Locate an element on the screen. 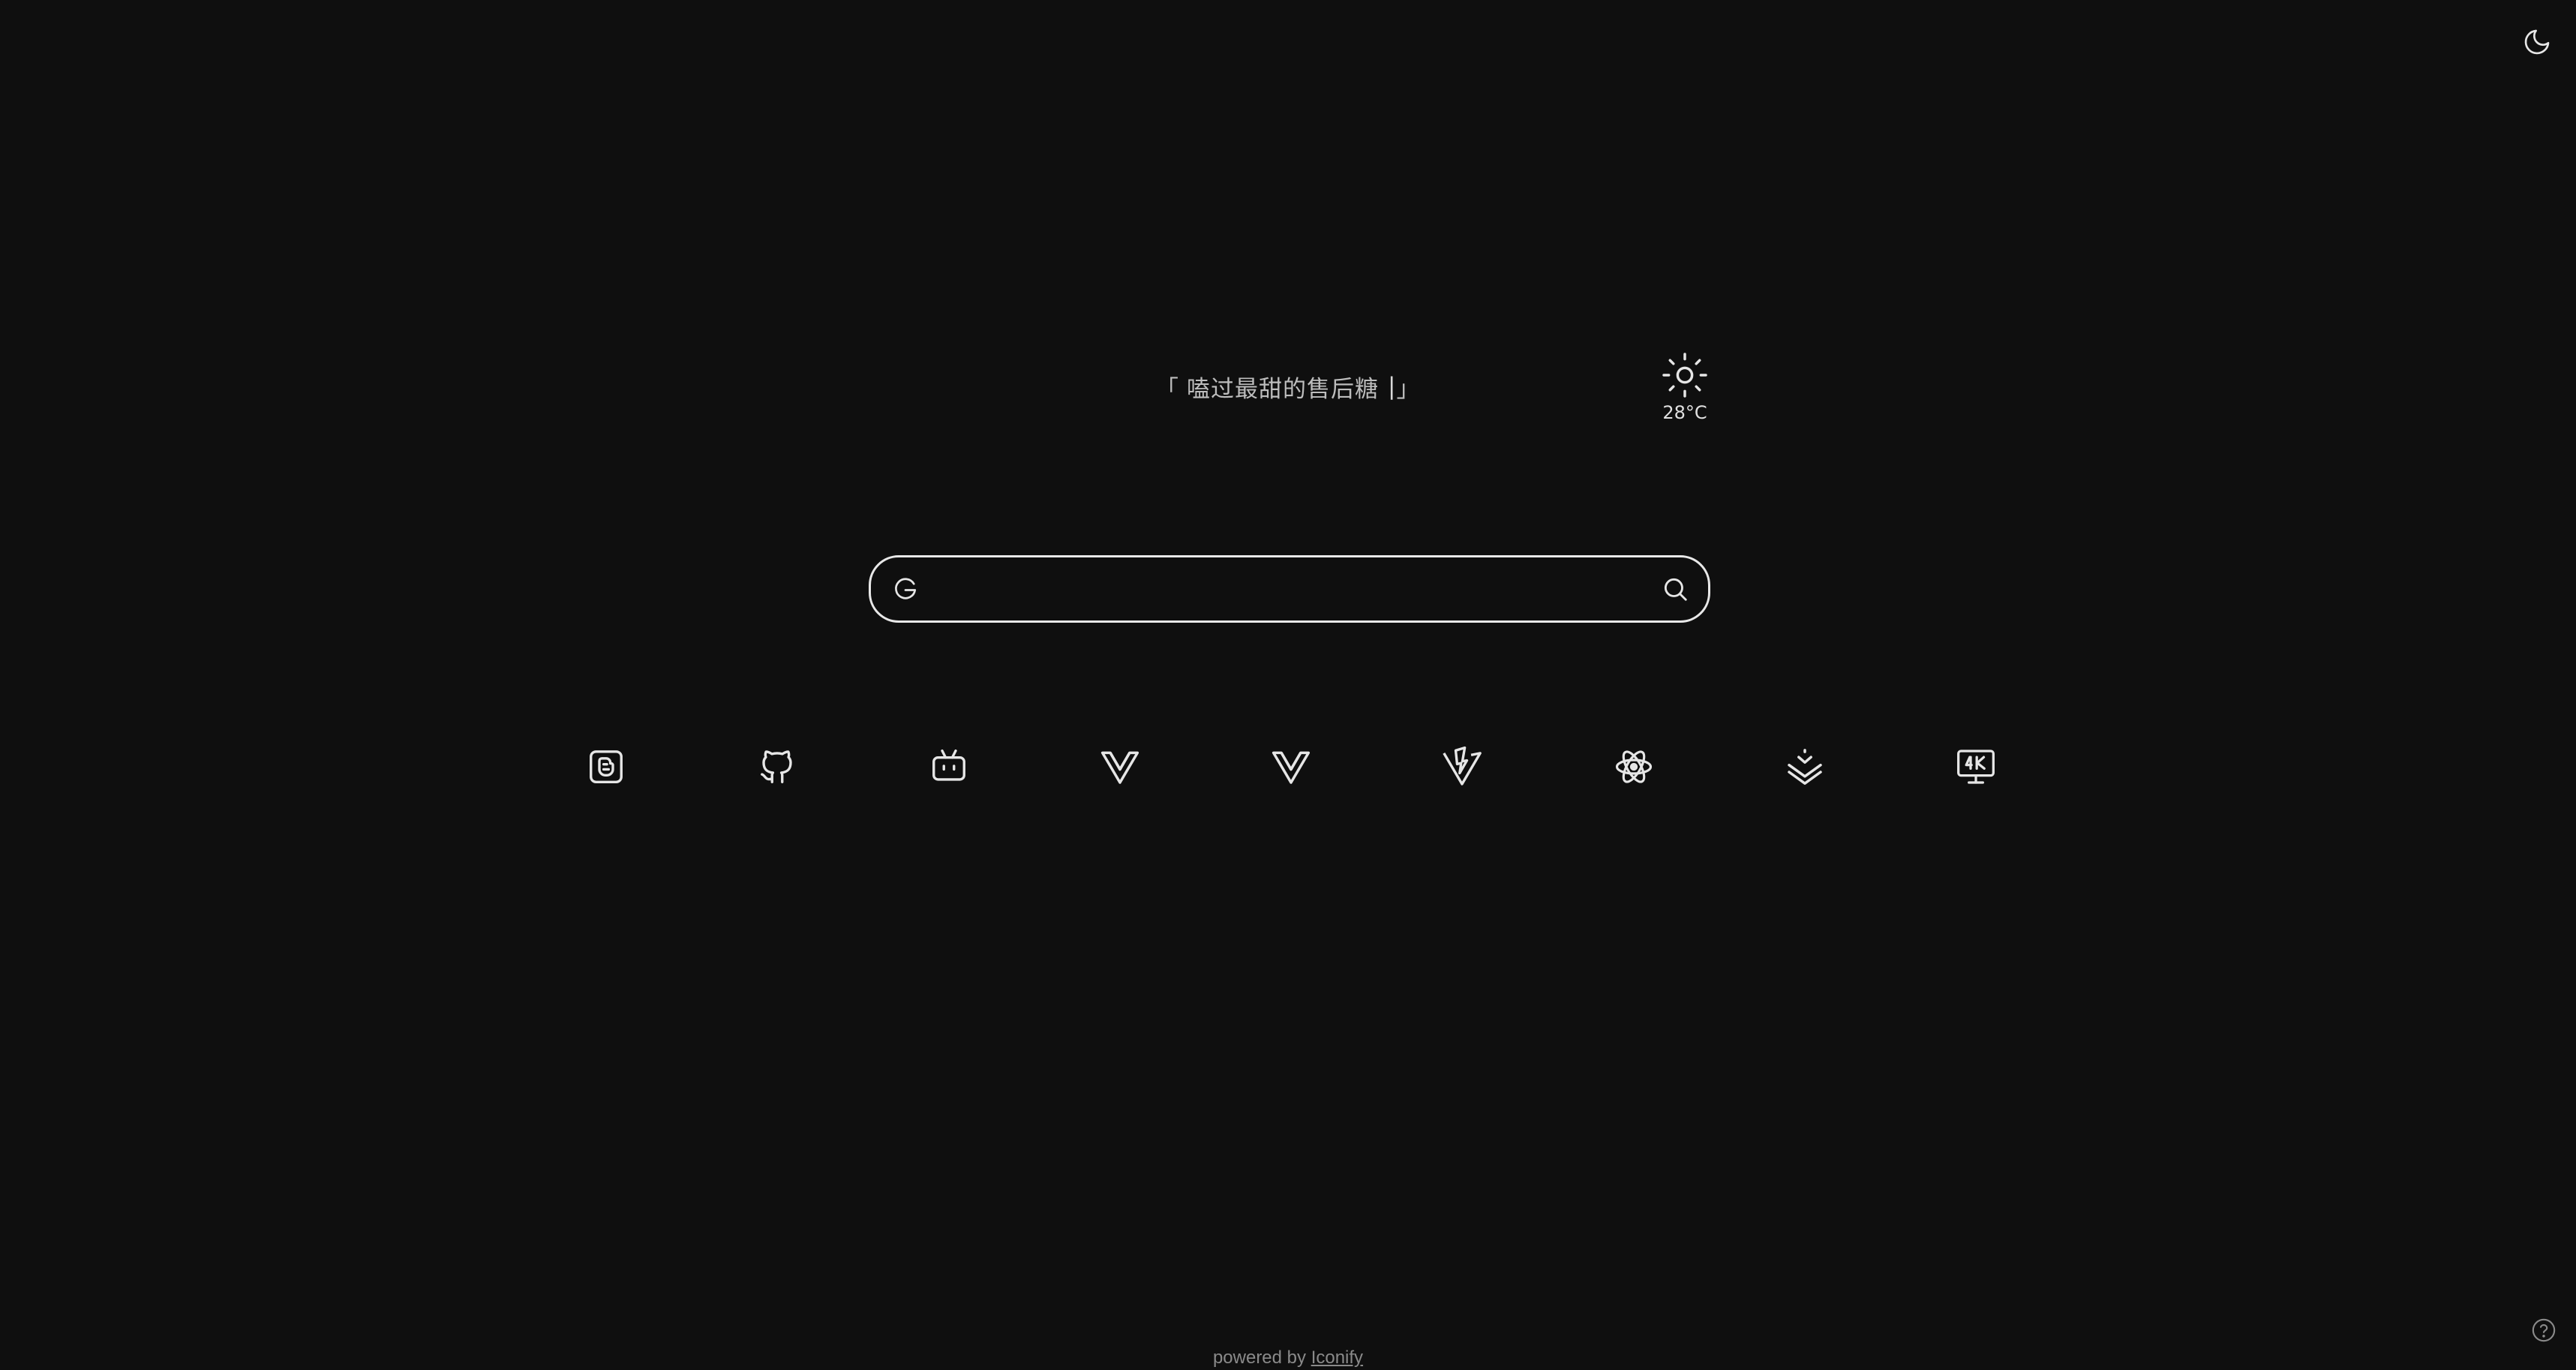 This screenshot has width=2576, height=1370. github-icon is located at coordinates (776, 766).